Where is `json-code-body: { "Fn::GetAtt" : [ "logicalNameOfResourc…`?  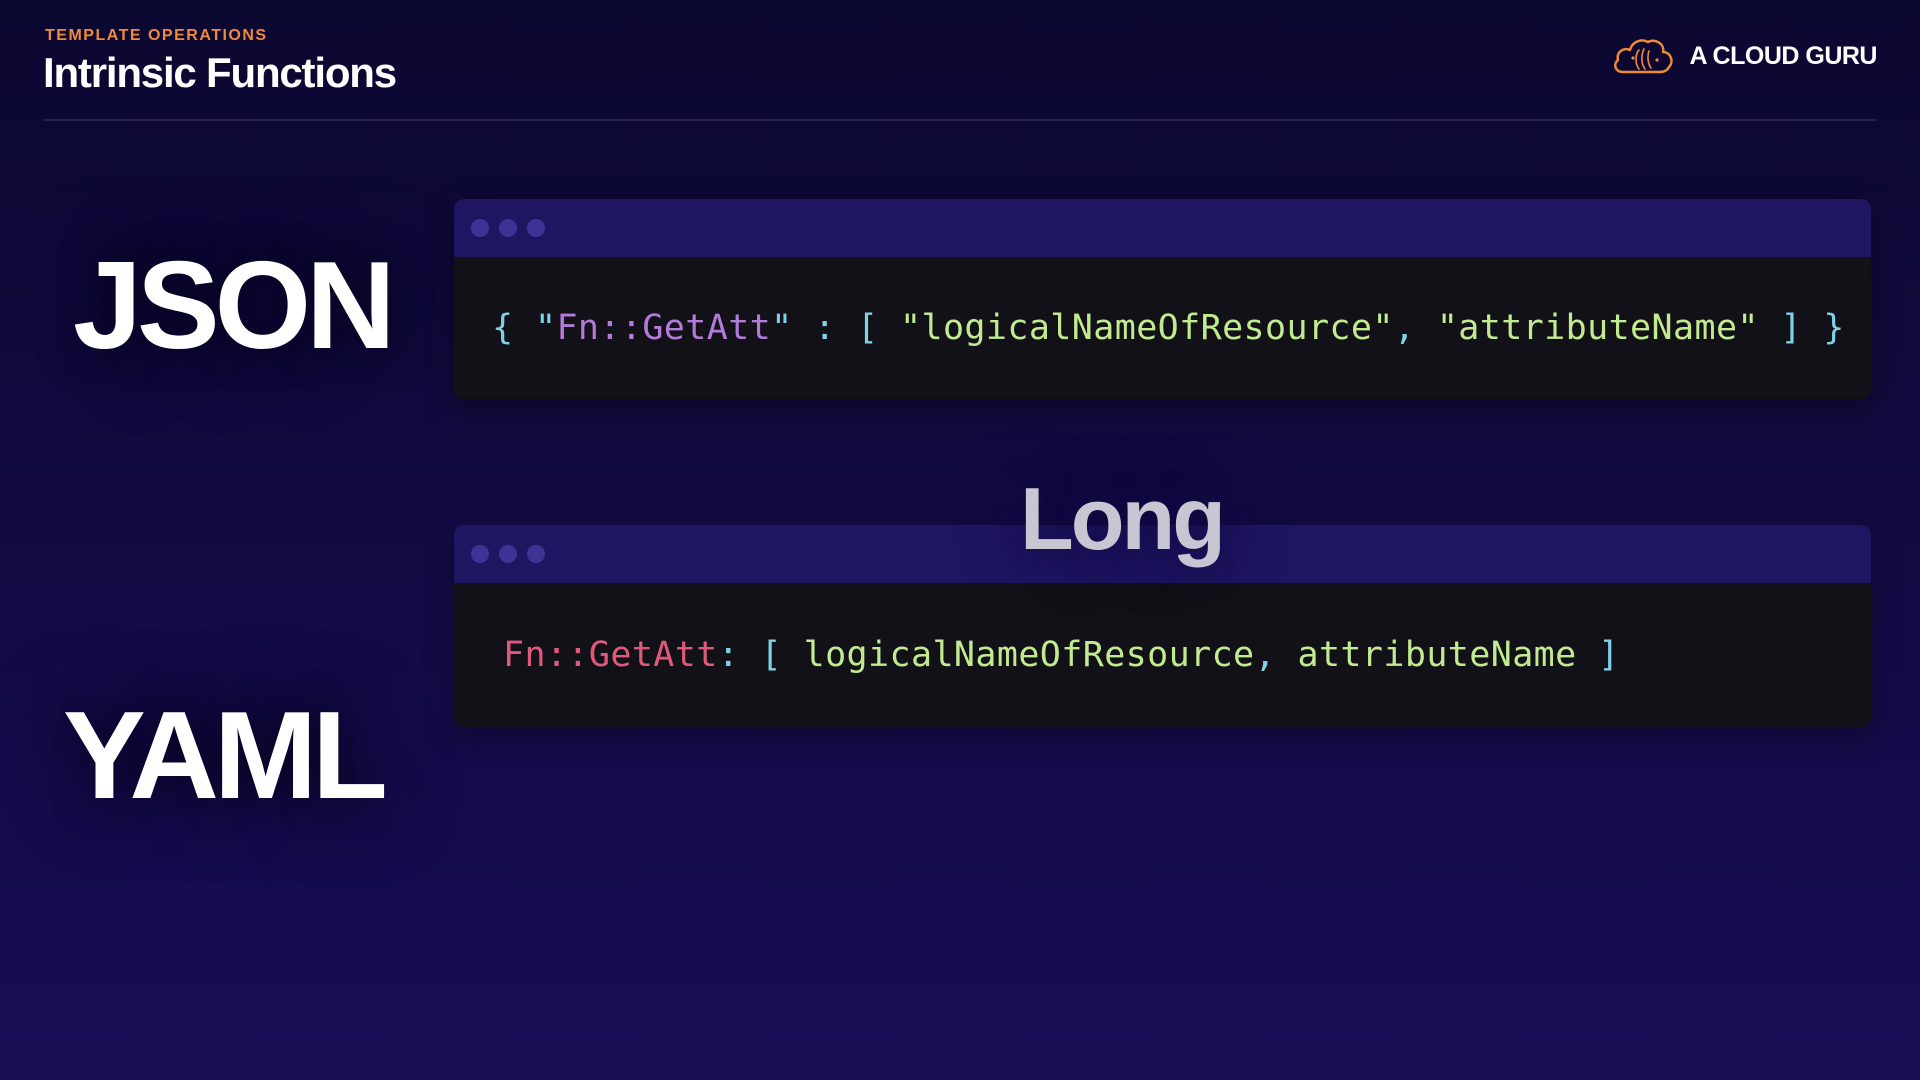
json-code-body: { "Fn::GetAtt" : [ "logicalNameOfResourc… is located at coordinates (1162, 328).